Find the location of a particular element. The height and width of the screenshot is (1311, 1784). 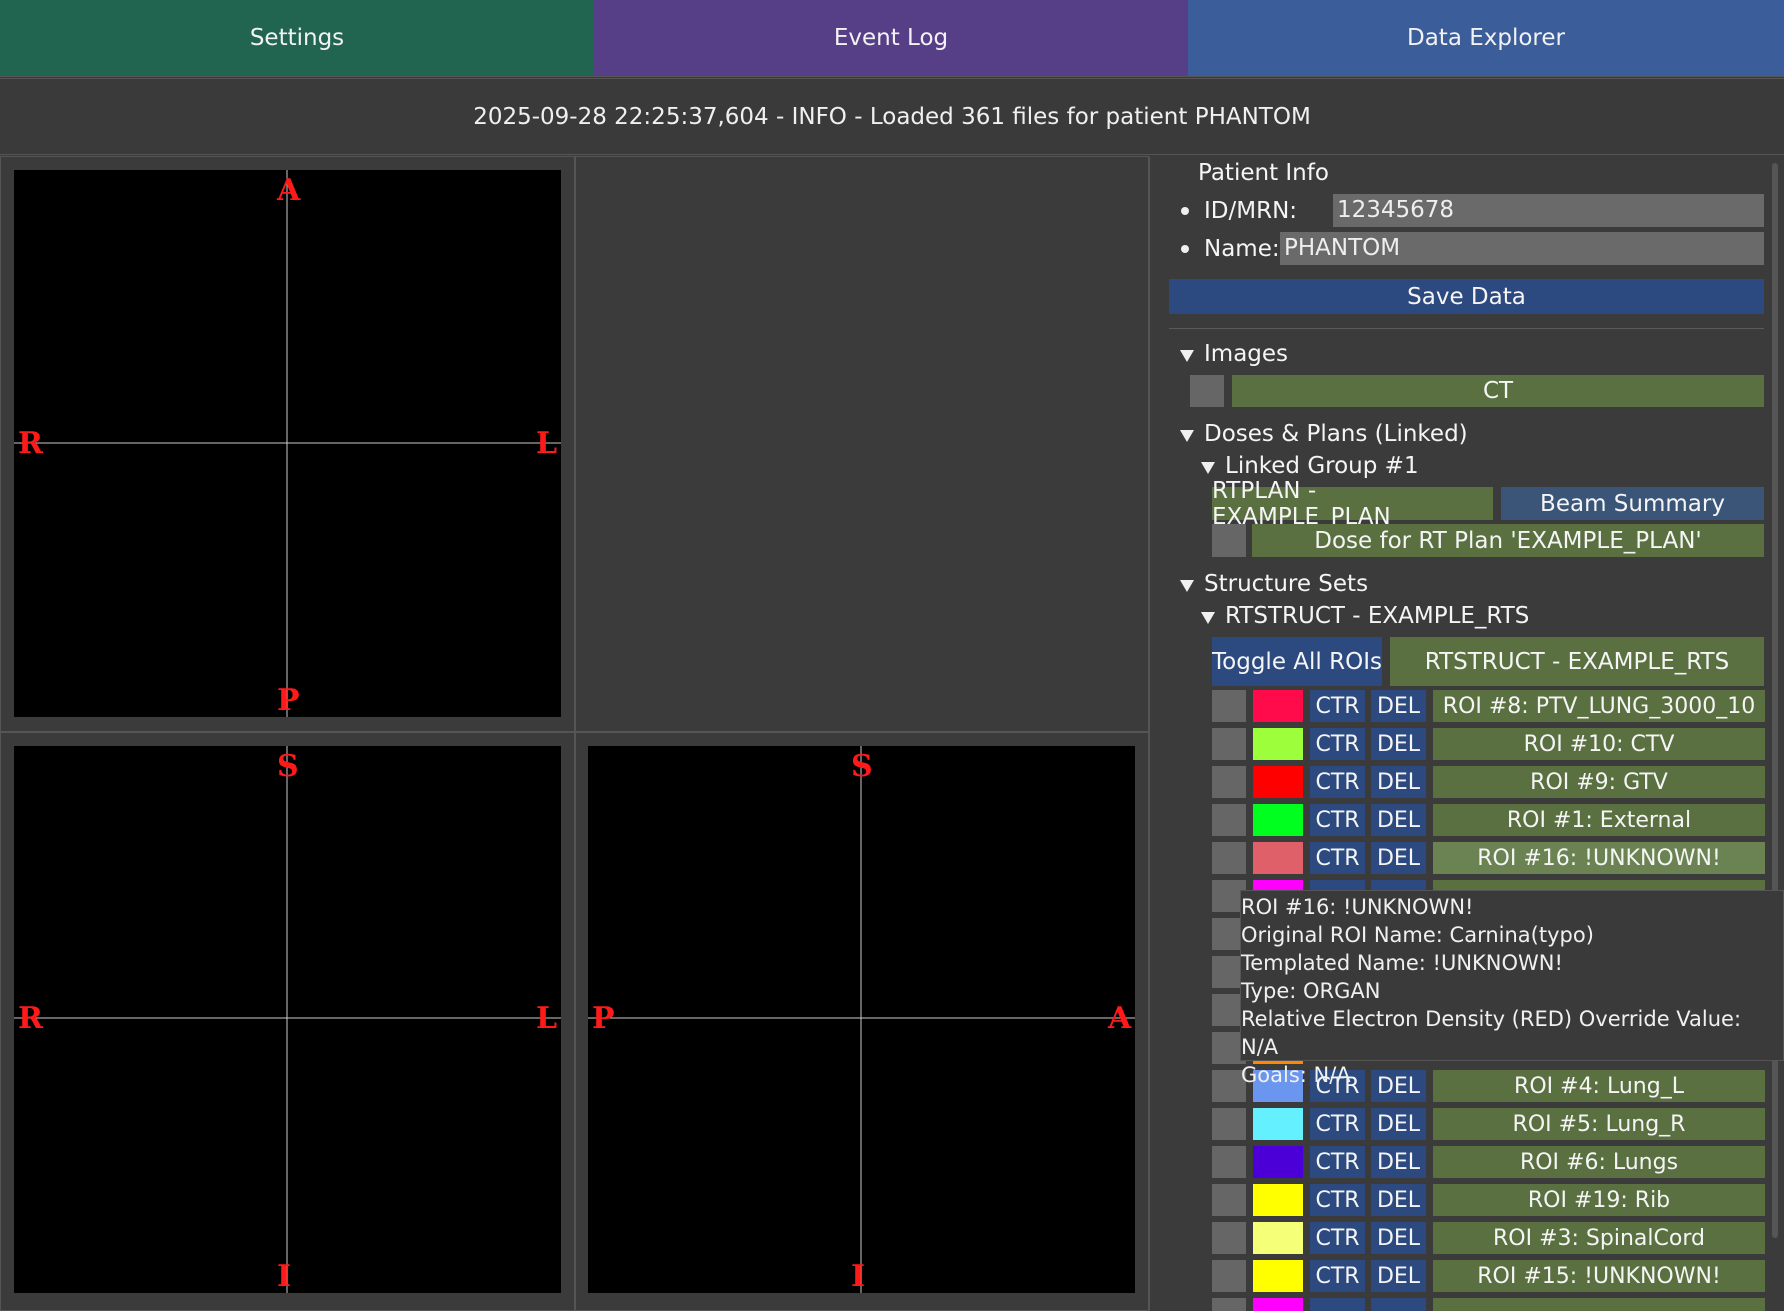

images-header: Images is located at coordinates (1246, 354).